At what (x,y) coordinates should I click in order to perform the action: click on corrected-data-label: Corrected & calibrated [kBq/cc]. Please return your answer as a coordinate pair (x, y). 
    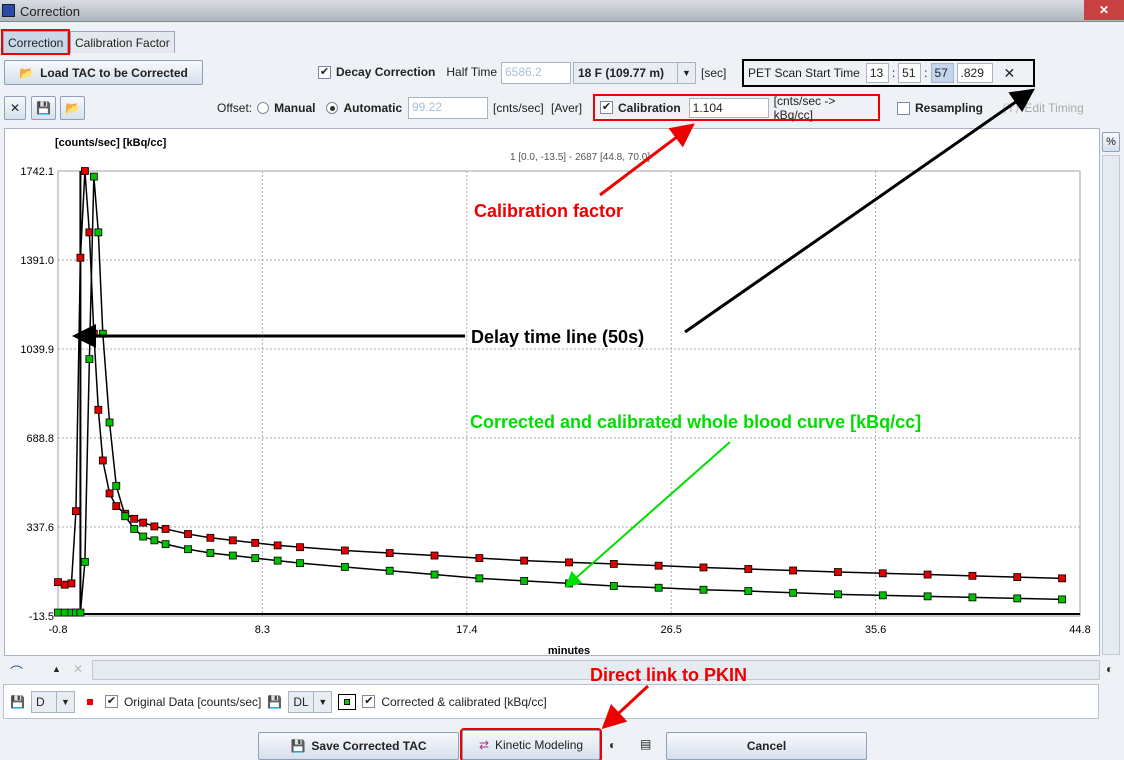
    Looking at the image, I should click on (464, 701).